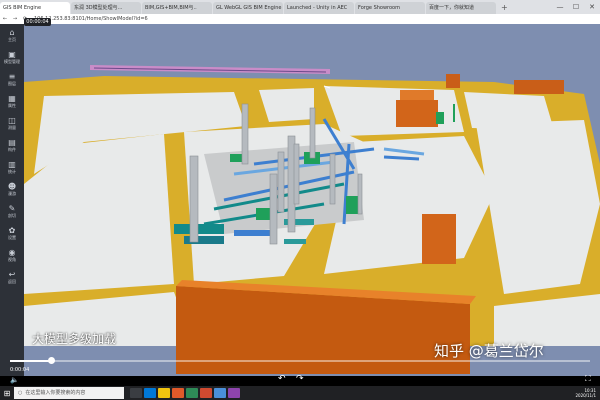 Image resolution: width=600 pixels, height=400 pixels. What do you see at coordinates (5, 19) in the screenshot?
I see `back-icon: ←` at bounding box center [5, 19].